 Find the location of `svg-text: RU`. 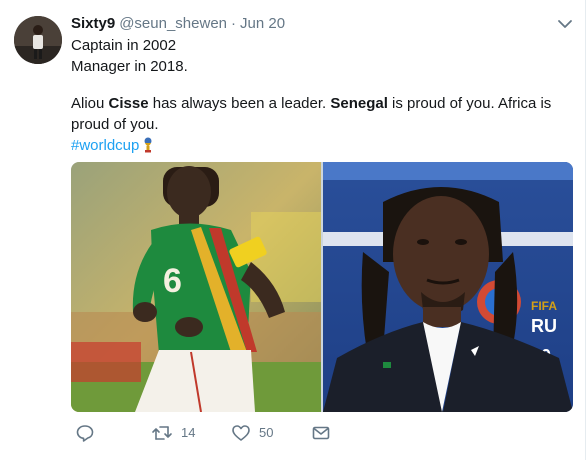

svg-text: RU is located at coordinates (544, 326).